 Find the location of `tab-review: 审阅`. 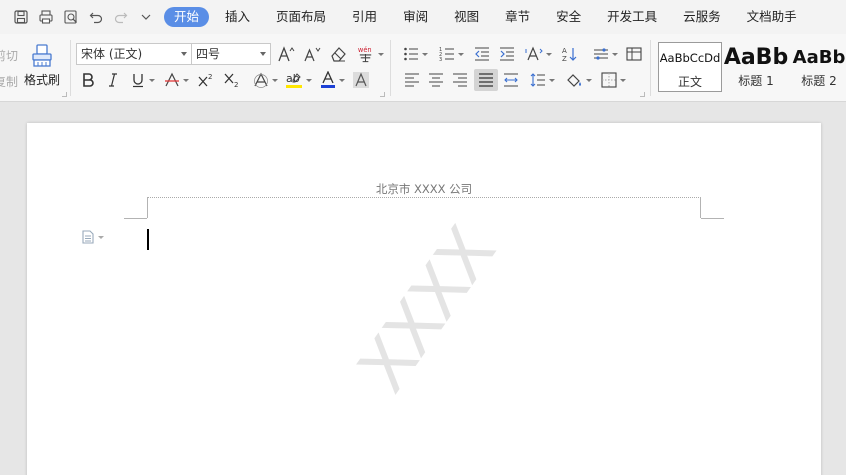

tab-review: 审阅 is located at coordinates (415, 17).